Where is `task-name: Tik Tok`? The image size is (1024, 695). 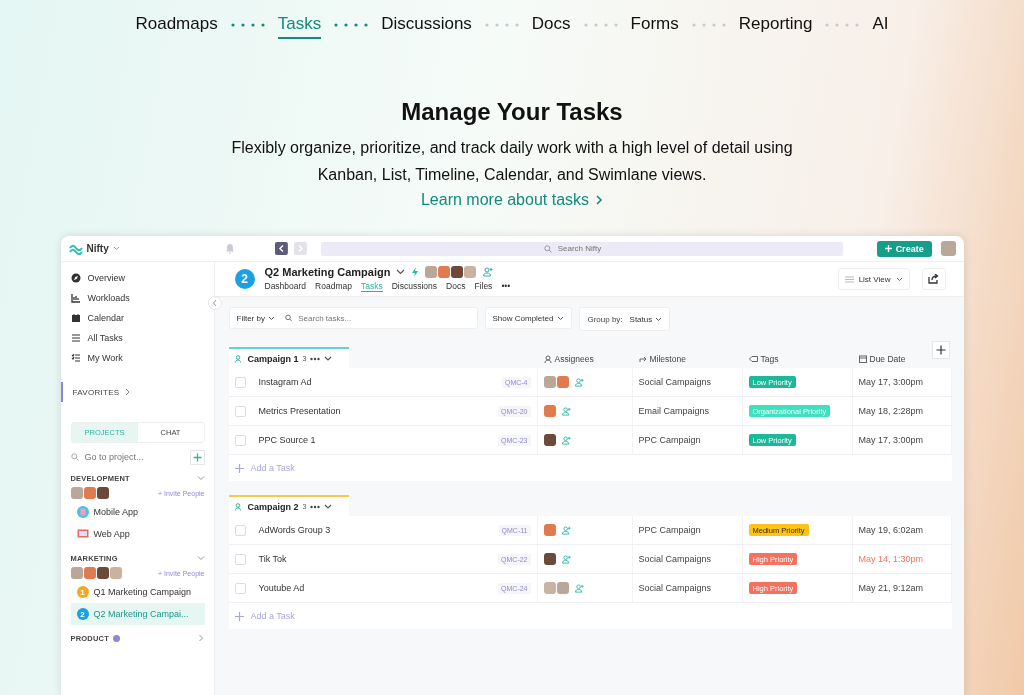 task-name: Tik Tok is located at coordinates (352, 559).